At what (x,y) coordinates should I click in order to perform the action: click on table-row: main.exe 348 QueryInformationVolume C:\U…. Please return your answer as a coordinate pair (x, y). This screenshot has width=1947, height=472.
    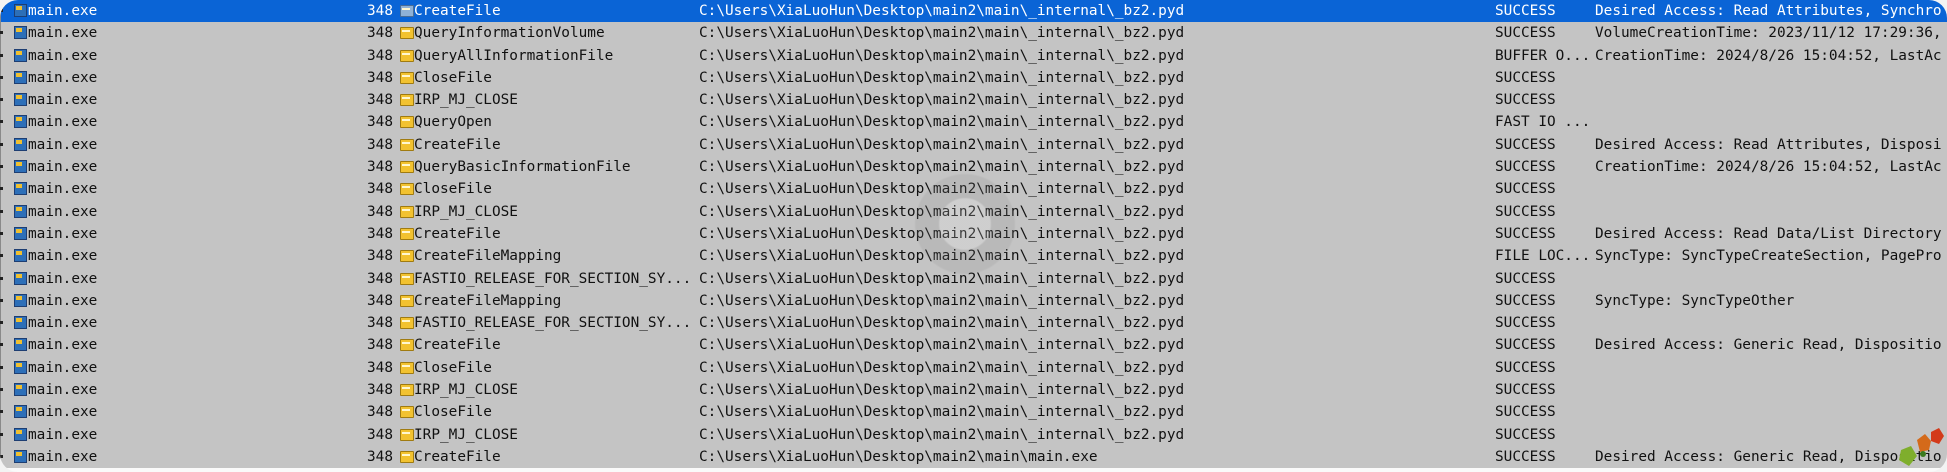
    Looking at the image, I should click on (973, 33).